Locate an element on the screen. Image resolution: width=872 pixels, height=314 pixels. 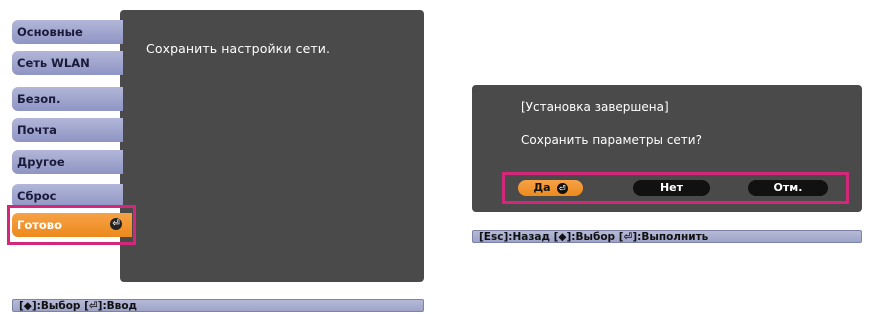
menu-item-wlan: Сеть WLAN is located at coordinates (67, 63).